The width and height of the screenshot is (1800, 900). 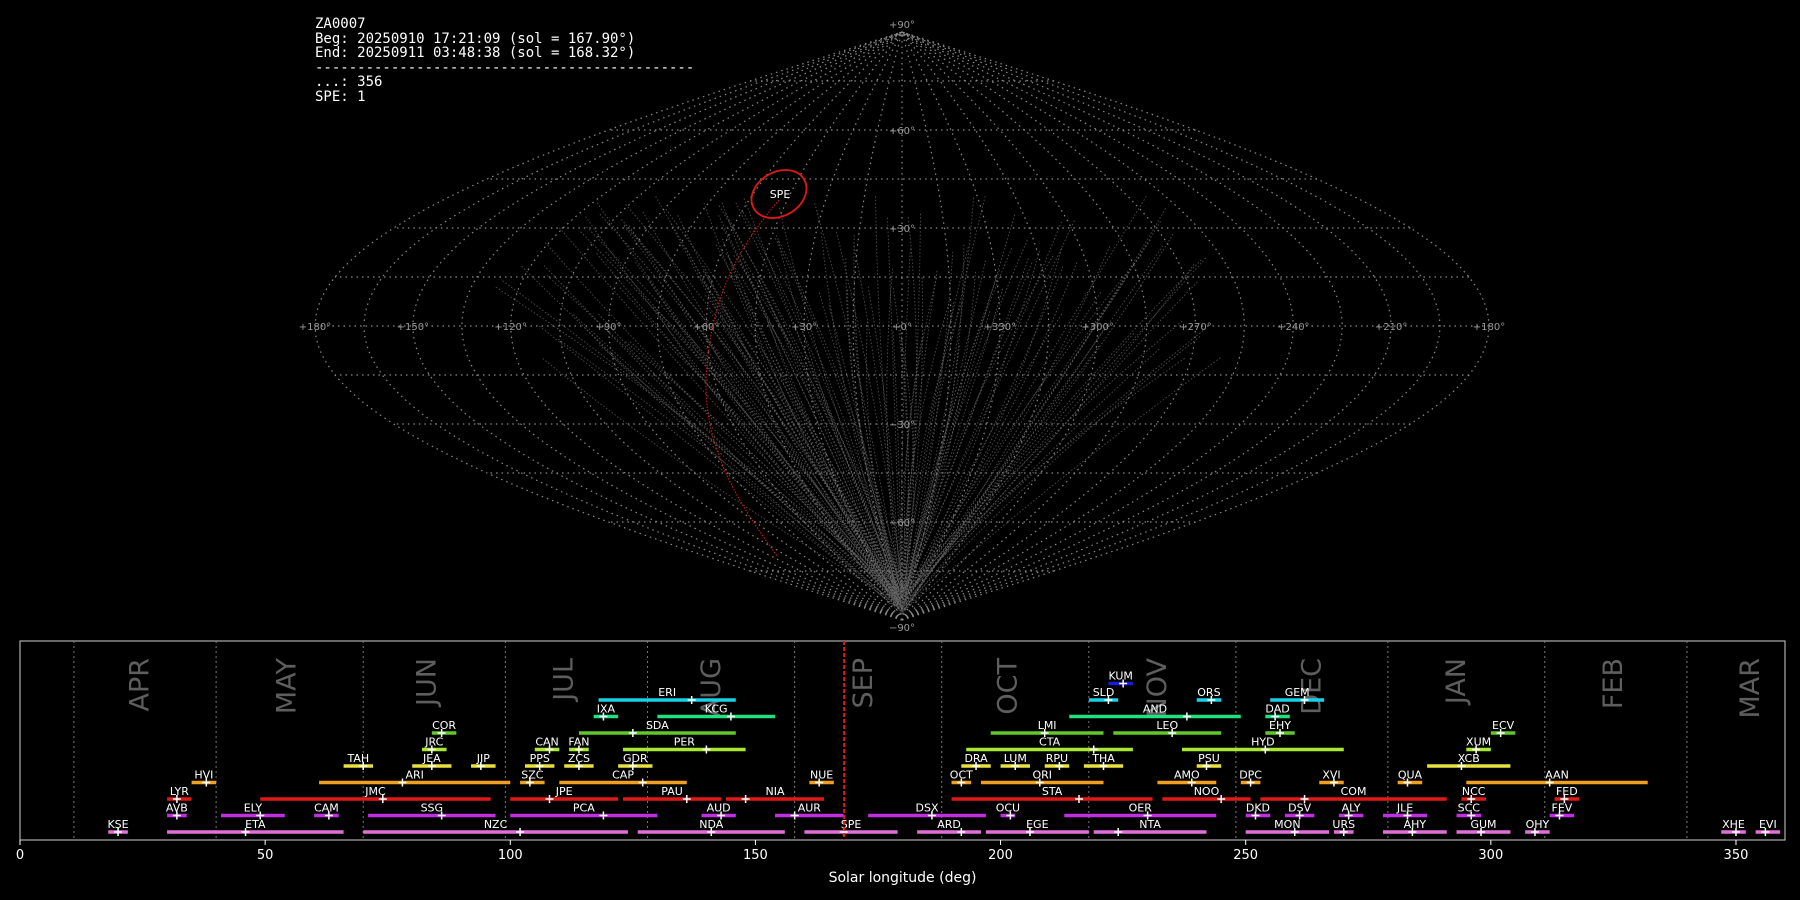 What do you see at coordinates (1287, 824) in the screenshot?
I see `shower-label: MON` at bounding box center [1287, 824].